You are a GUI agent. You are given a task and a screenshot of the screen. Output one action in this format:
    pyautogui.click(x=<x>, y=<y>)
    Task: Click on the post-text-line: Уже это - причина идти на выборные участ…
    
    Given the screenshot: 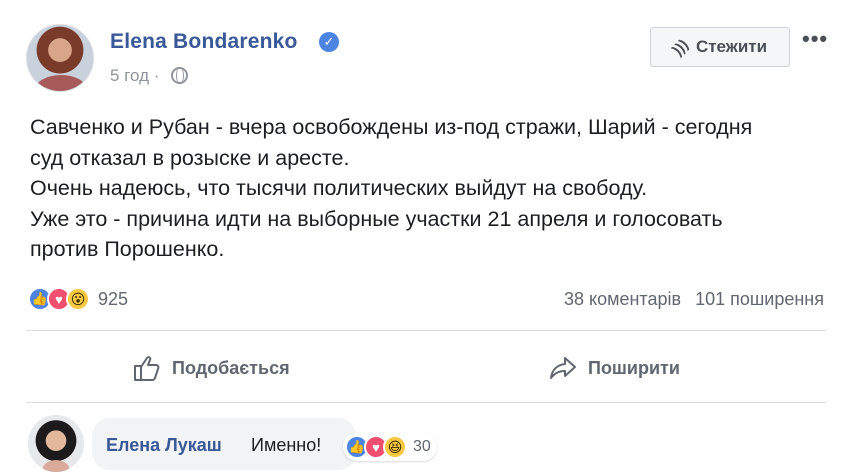 What is the action you would take?
    pyautogui.click(x=376, y=218)
    